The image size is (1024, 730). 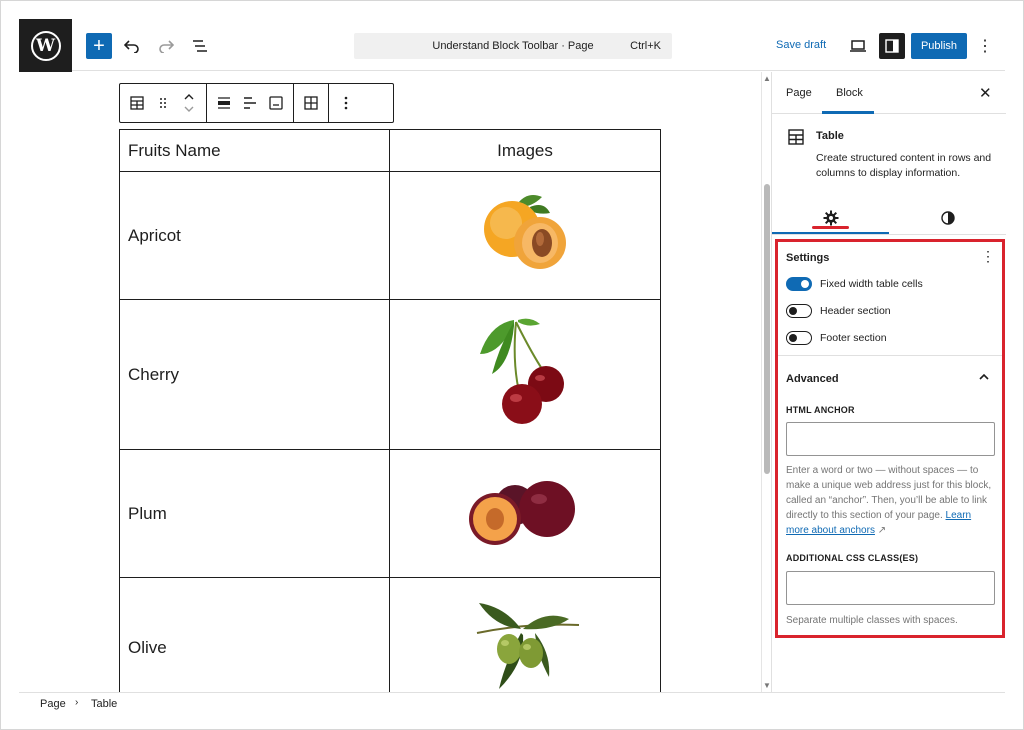 I want to click on table-block-icon, so click(x=137, y=103).